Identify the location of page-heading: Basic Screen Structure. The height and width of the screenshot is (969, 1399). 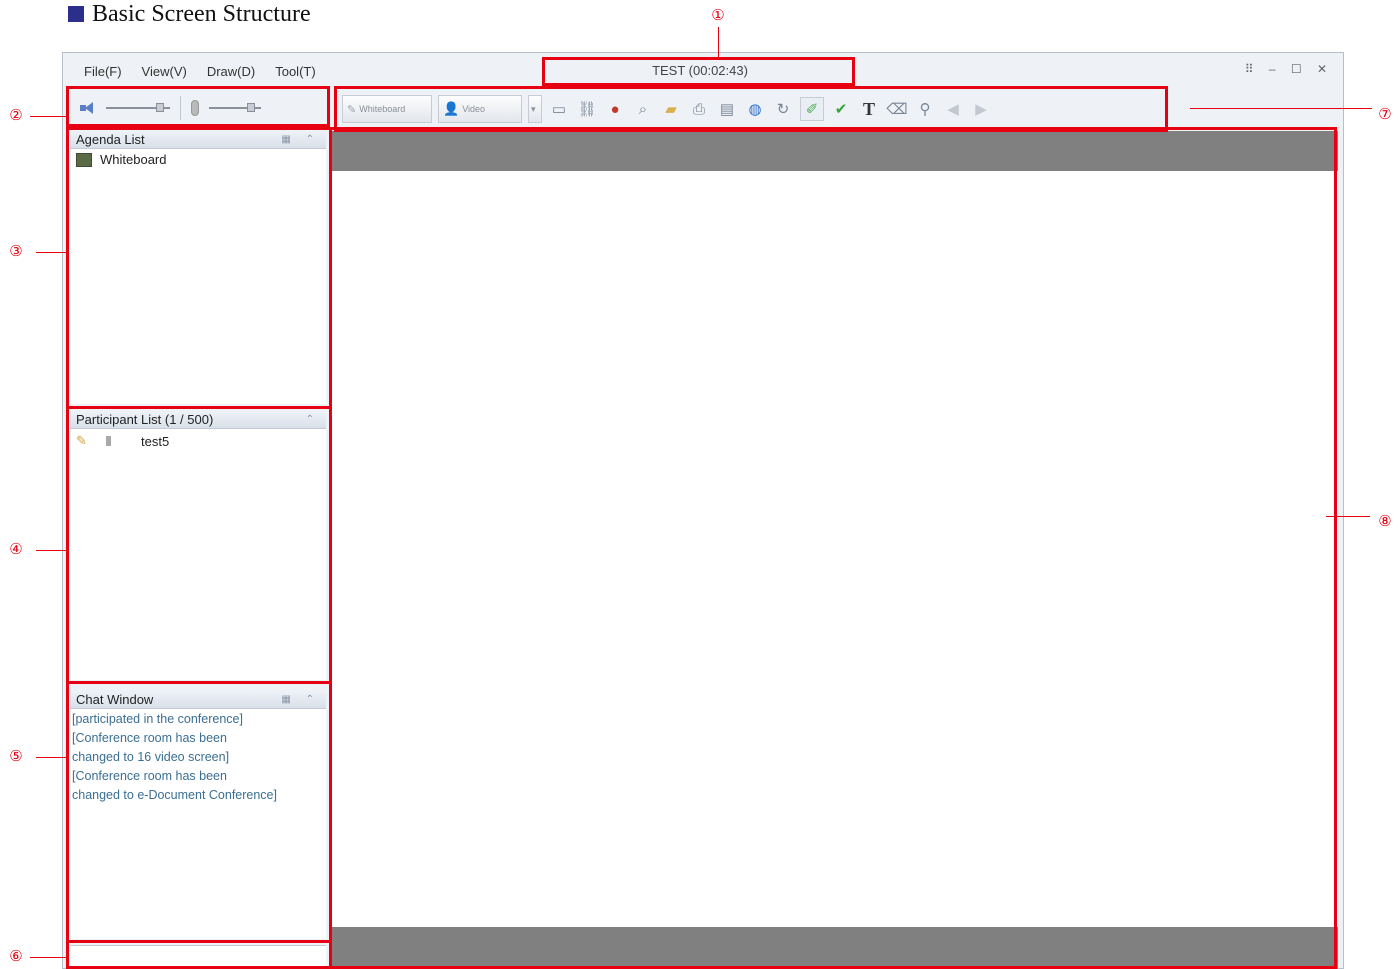
(189, 14).